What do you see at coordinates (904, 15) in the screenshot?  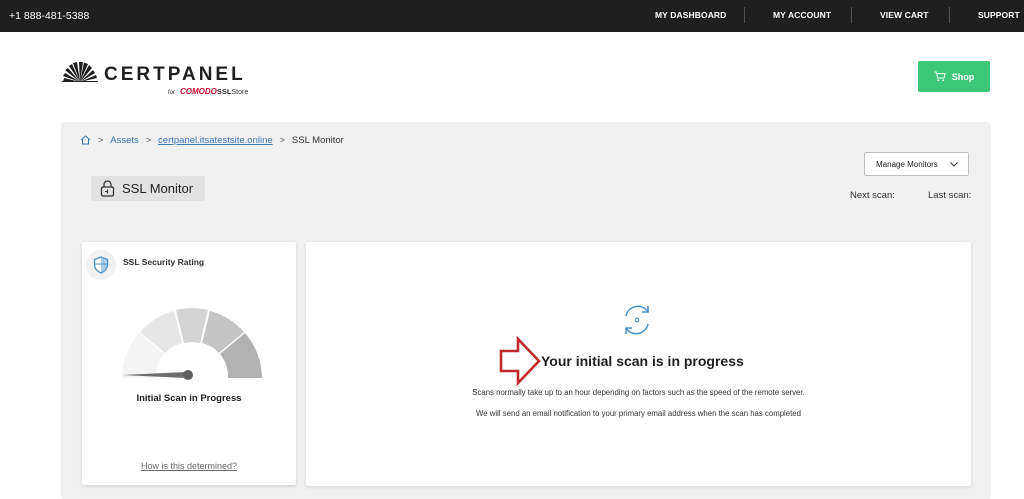 I see `nav-view-cart: VIEW CART` at bounding box center [904, 15].